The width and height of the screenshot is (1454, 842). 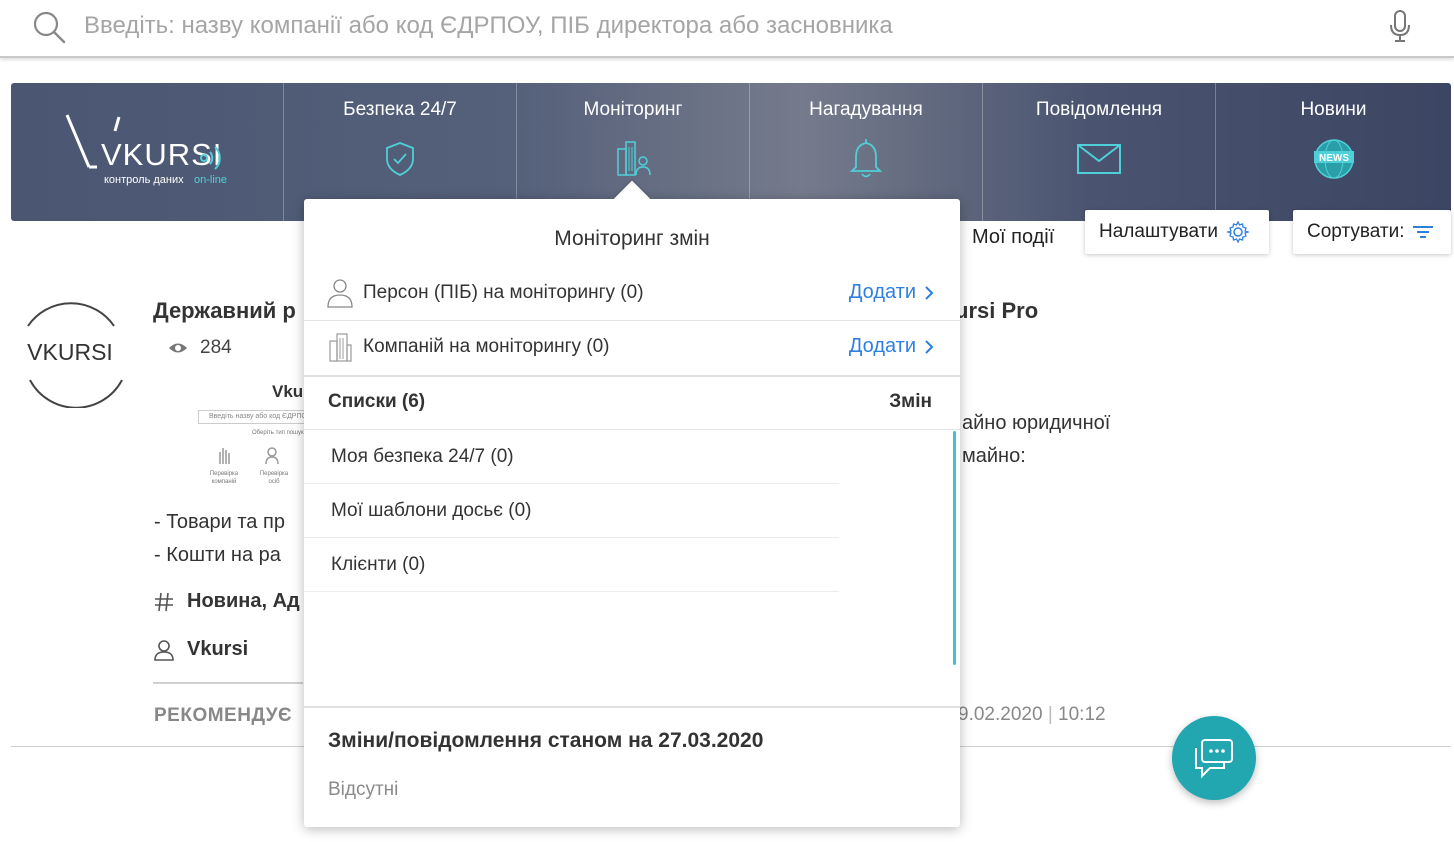 I want to click on sort-button: Сортувати:, so click(x=1372, y=232).